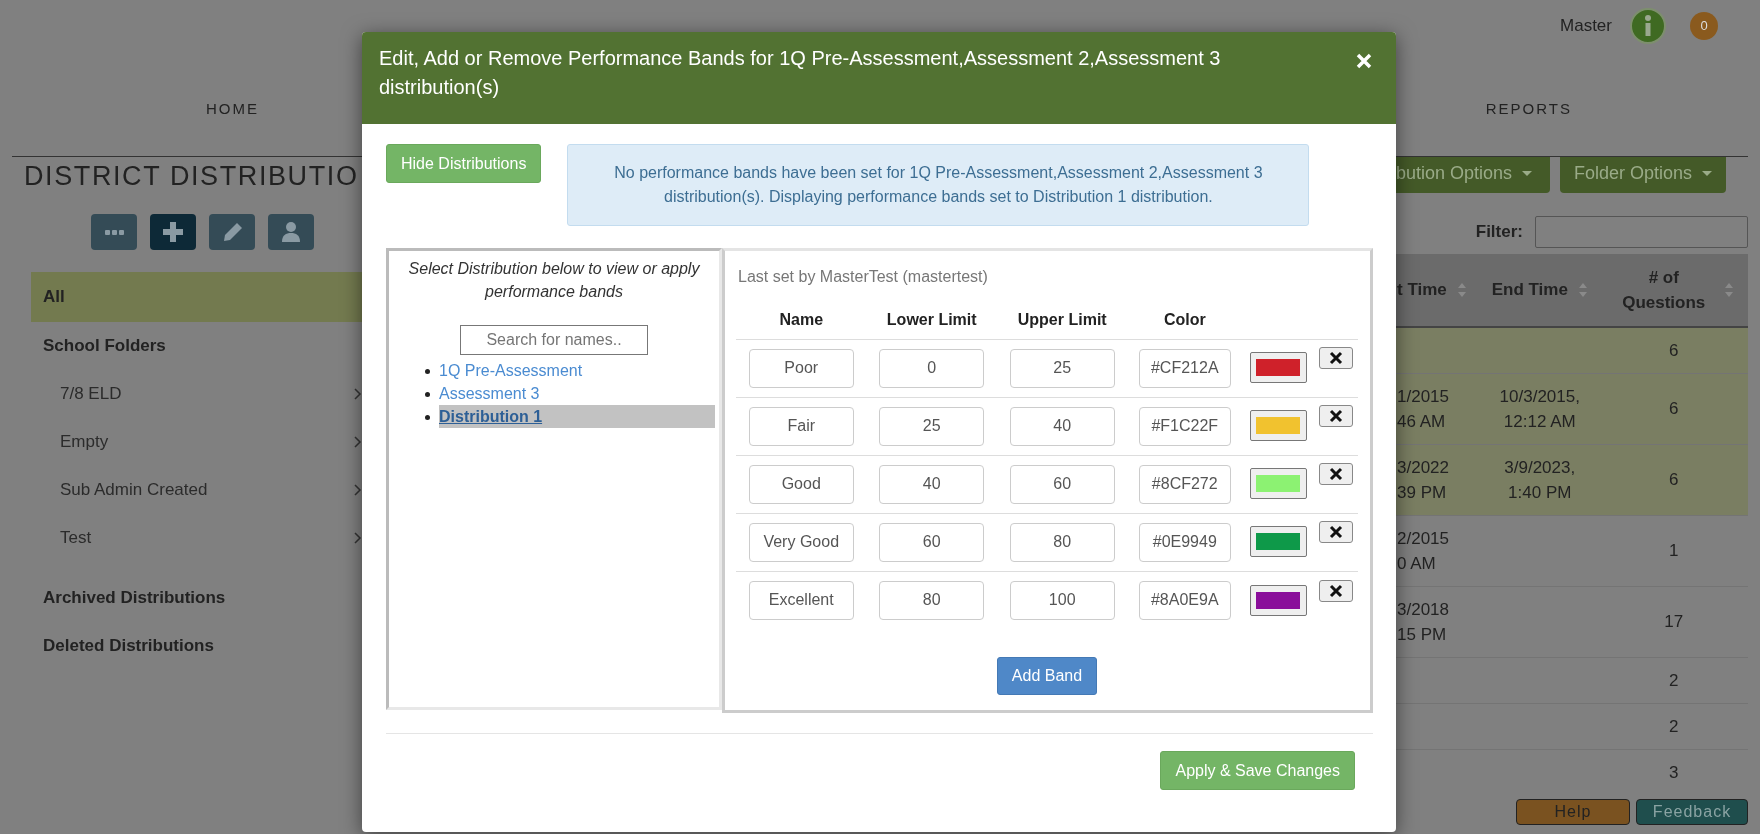  I want to click on table-cell-text: 17, so click(1674, 622).